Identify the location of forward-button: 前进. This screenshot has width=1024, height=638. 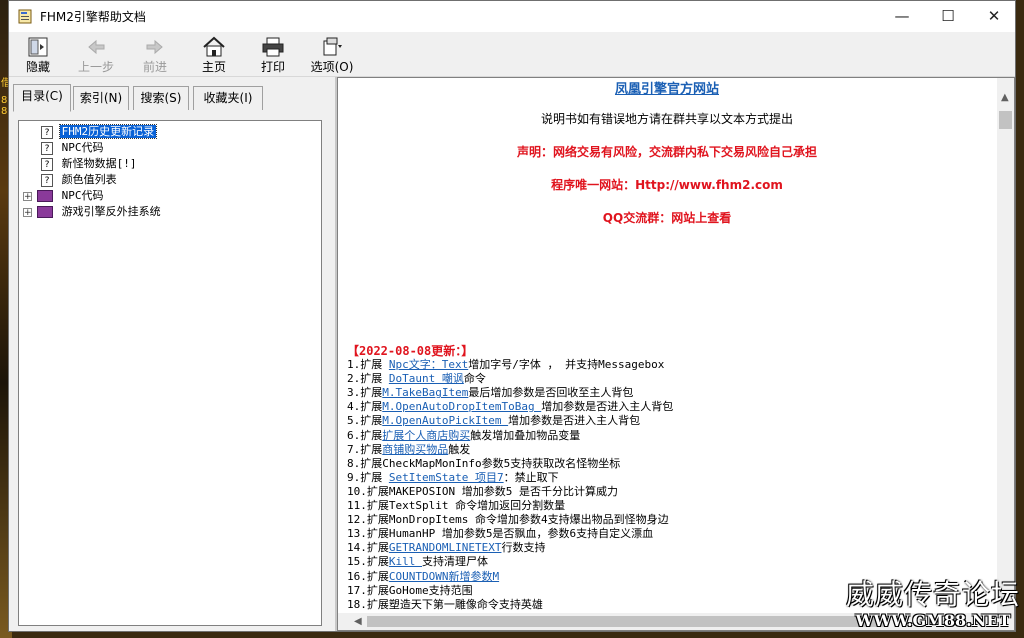
(155, 54).